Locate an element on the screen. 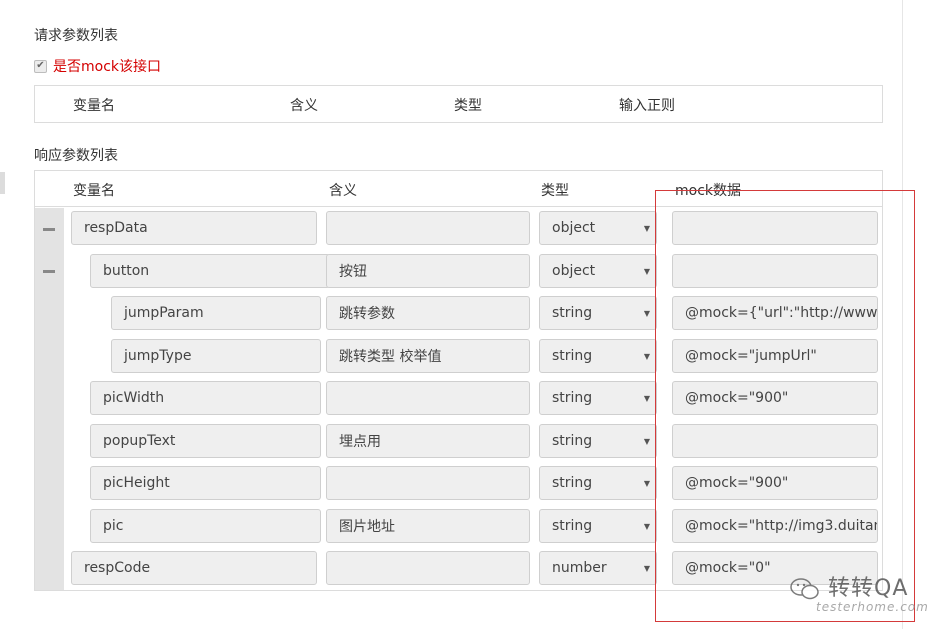 The height and width of the screenshot is (629, 940). type-select-value: number is located at coordinates (579, 568).